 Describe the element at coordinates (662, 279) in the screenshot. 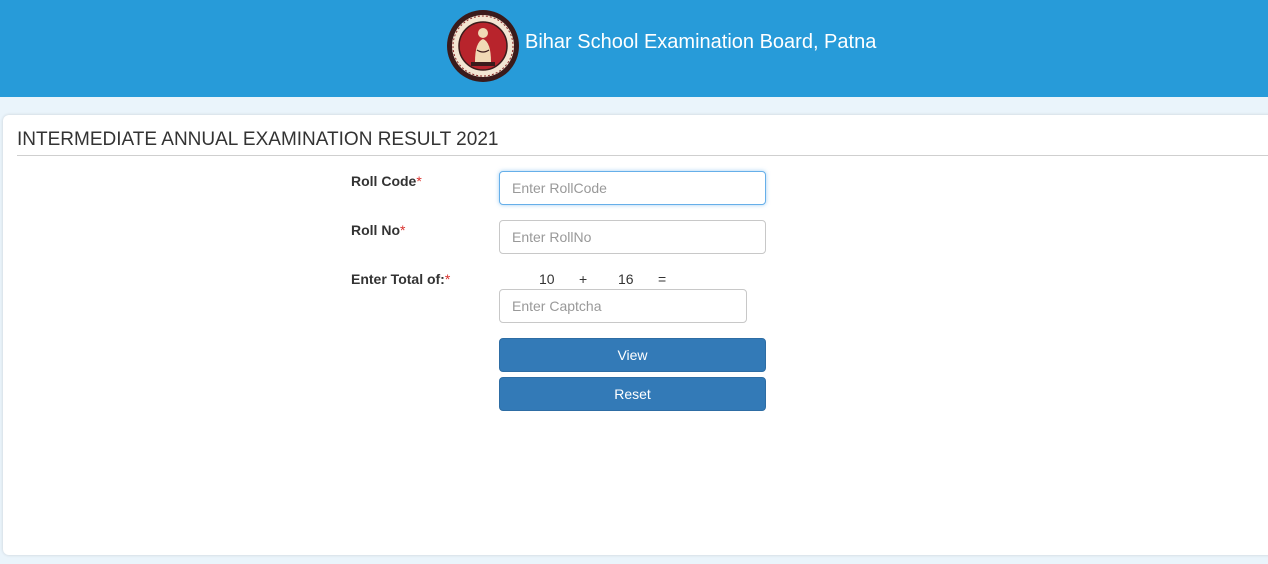

I see `captcha-equals: =` at that location.